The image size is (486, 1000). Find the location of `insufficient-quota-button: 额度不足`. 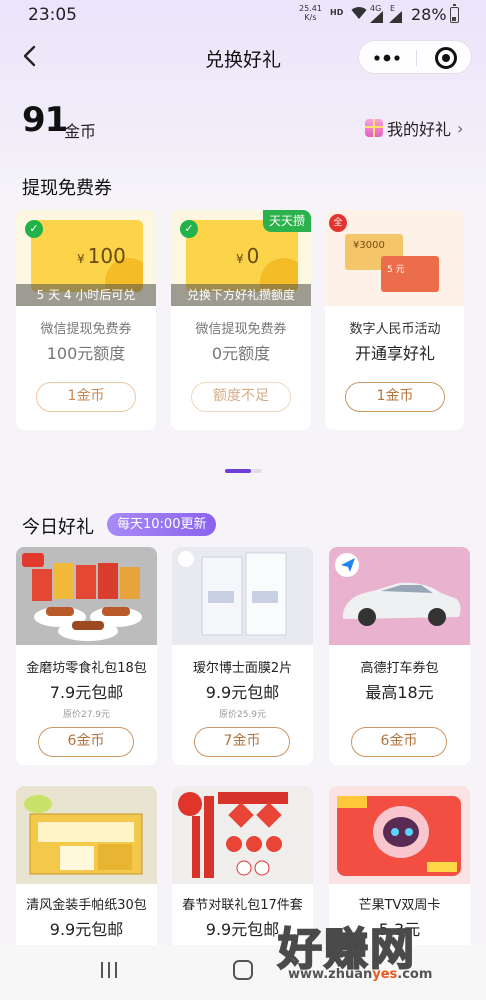

insufficient-quota-button: 额度不足 is located at coordinates (241, 397).